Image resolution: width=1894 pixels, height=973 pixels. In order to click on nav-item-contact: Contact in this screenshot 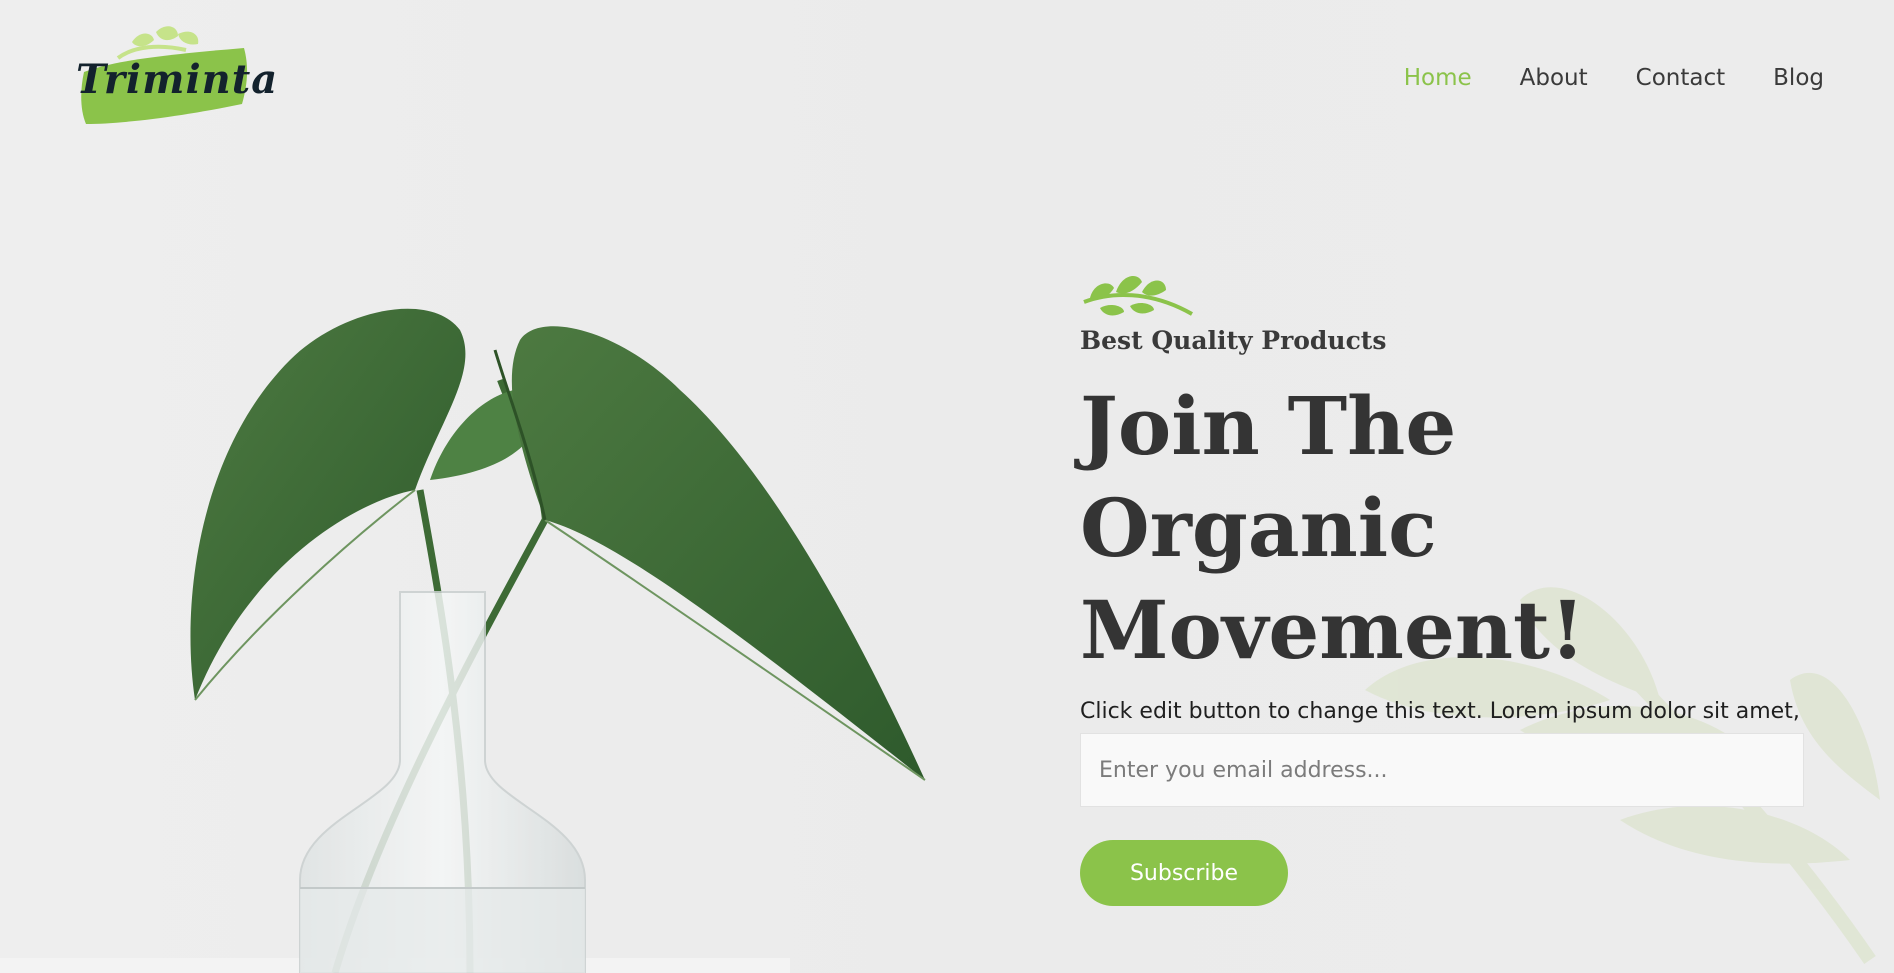, I will do `click(1680, 78)`.